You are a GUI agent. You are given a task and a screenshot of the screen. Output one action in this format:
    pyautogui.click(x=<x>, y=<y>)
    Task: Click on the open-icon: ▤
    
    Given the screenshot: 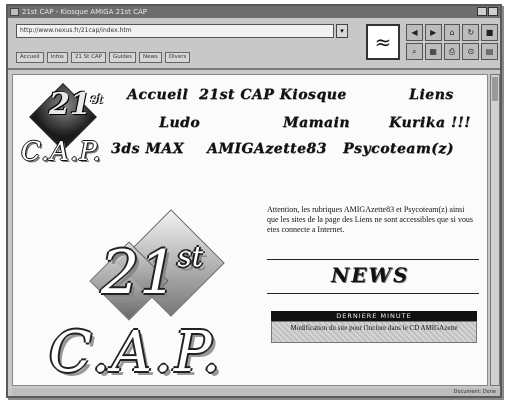 What is the action you would take?
    pyautogui.click(x=489, y=51)
    